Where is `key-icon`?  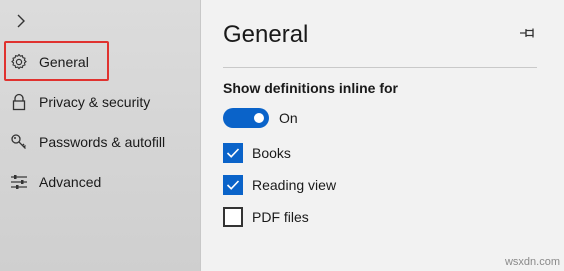 key-icon is located at coordinates (19, 142).